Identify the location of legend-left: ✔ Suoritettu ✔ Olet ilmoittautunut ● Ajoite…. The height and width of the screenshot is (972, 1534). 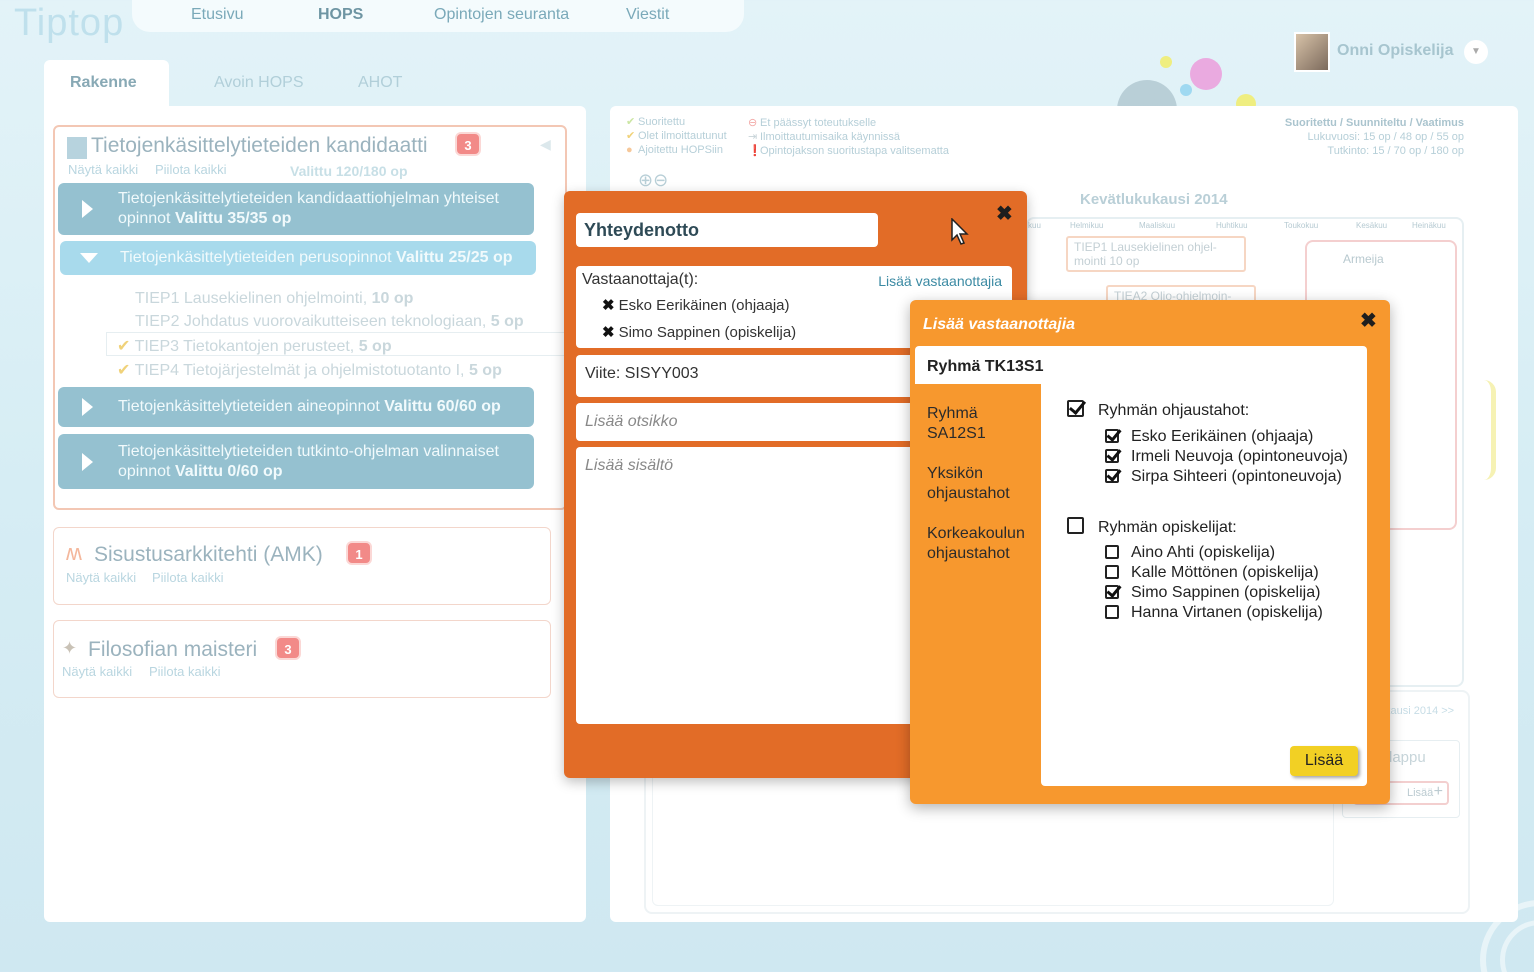
(676, 136).